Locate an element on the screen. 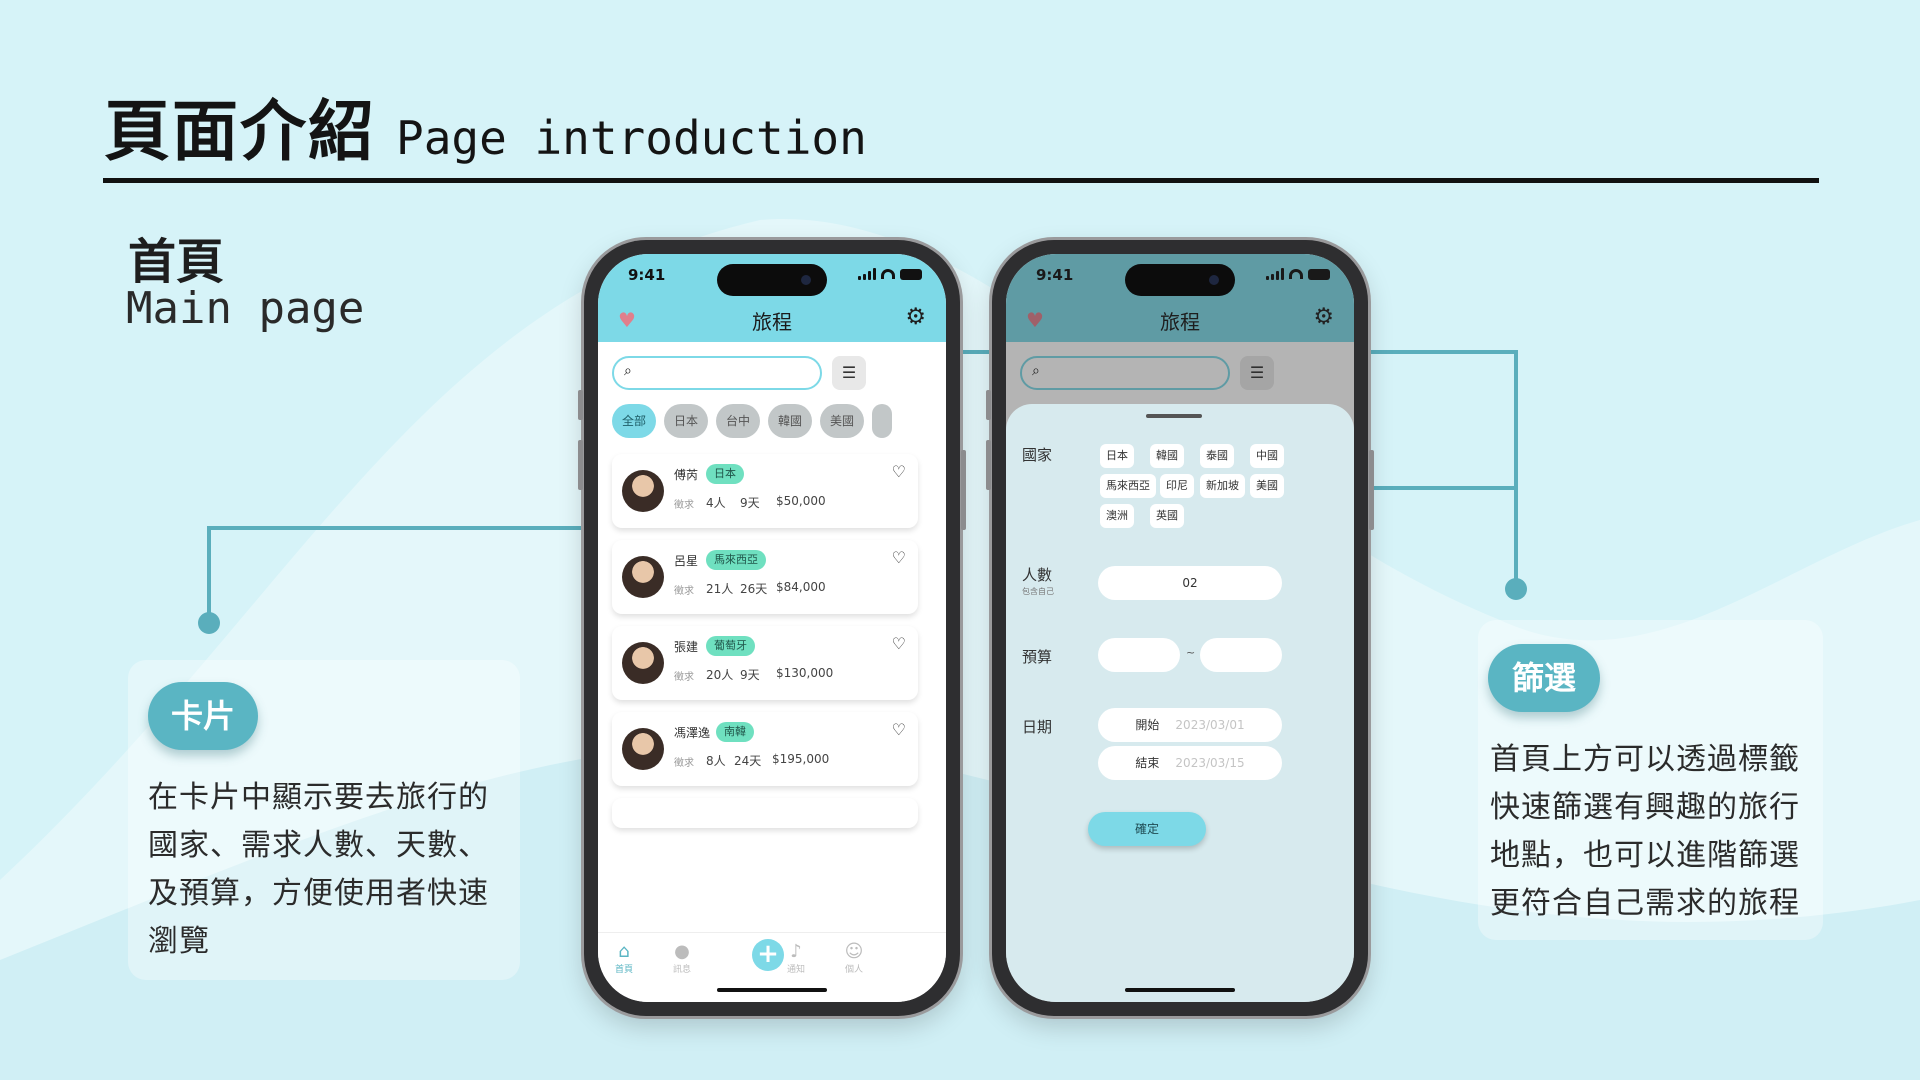 This screenshot has width=1920, height=1080. card-days: 9天 is located at coordinates (750, 675).